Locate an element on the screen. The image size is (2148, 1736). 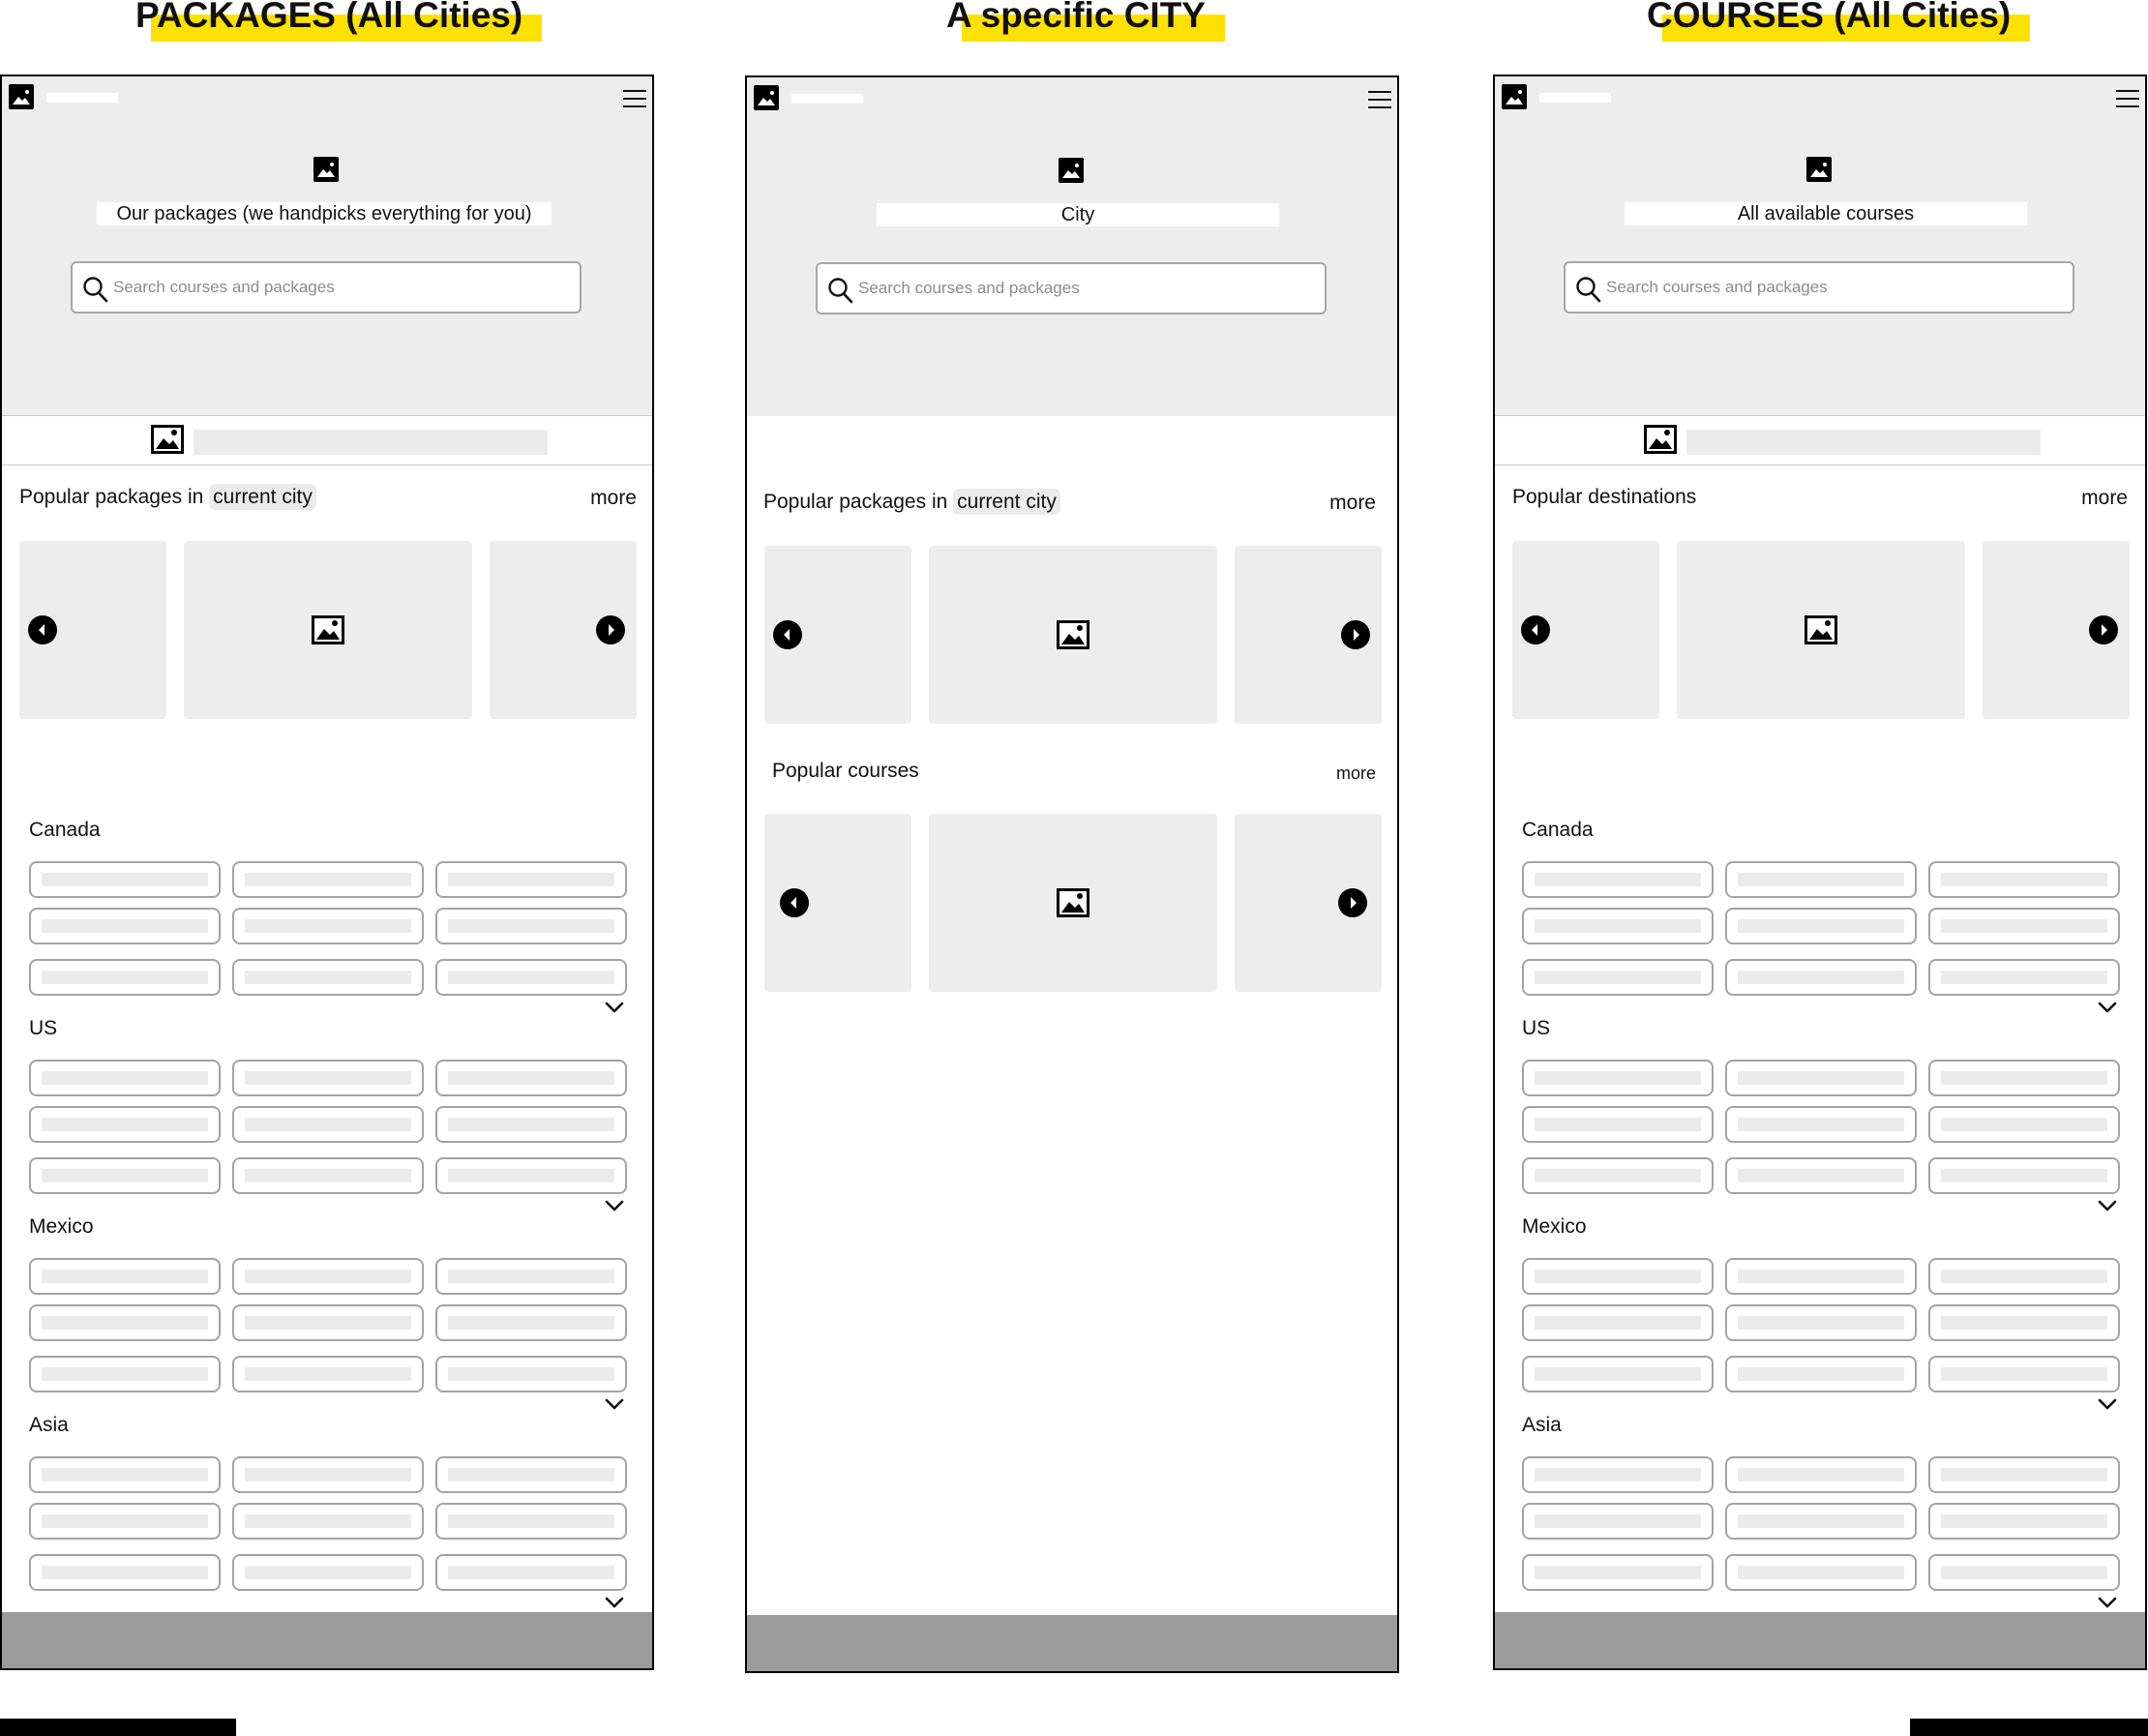
courses-more-link: more is located at coordinates (1356, 773).